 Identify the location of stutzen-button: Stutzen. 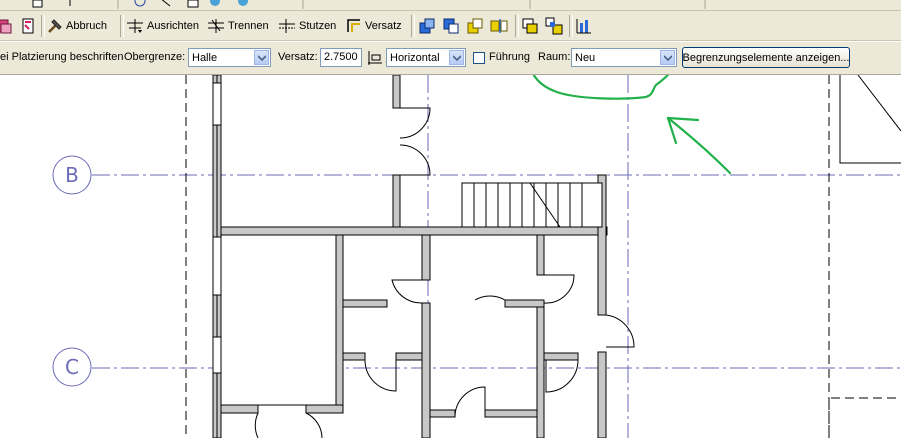
(307, 26).